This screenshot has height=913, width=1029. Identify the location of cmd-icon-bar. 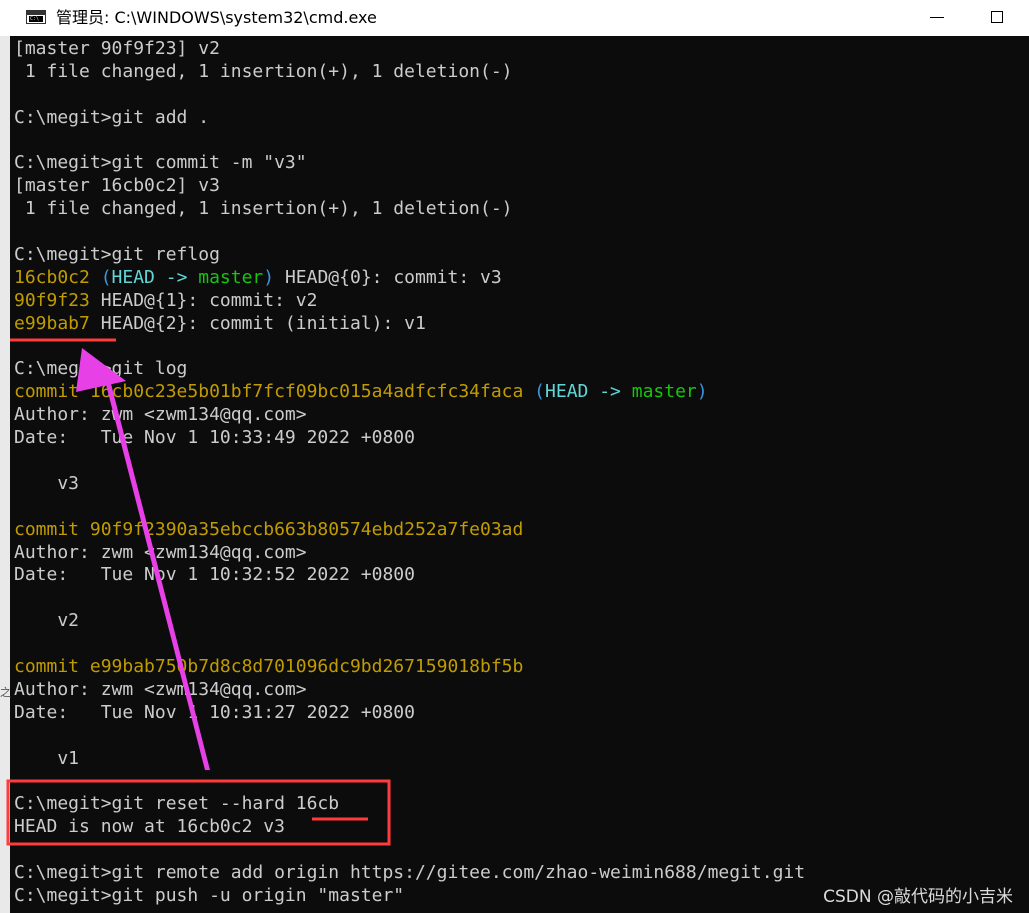
(36, 13).